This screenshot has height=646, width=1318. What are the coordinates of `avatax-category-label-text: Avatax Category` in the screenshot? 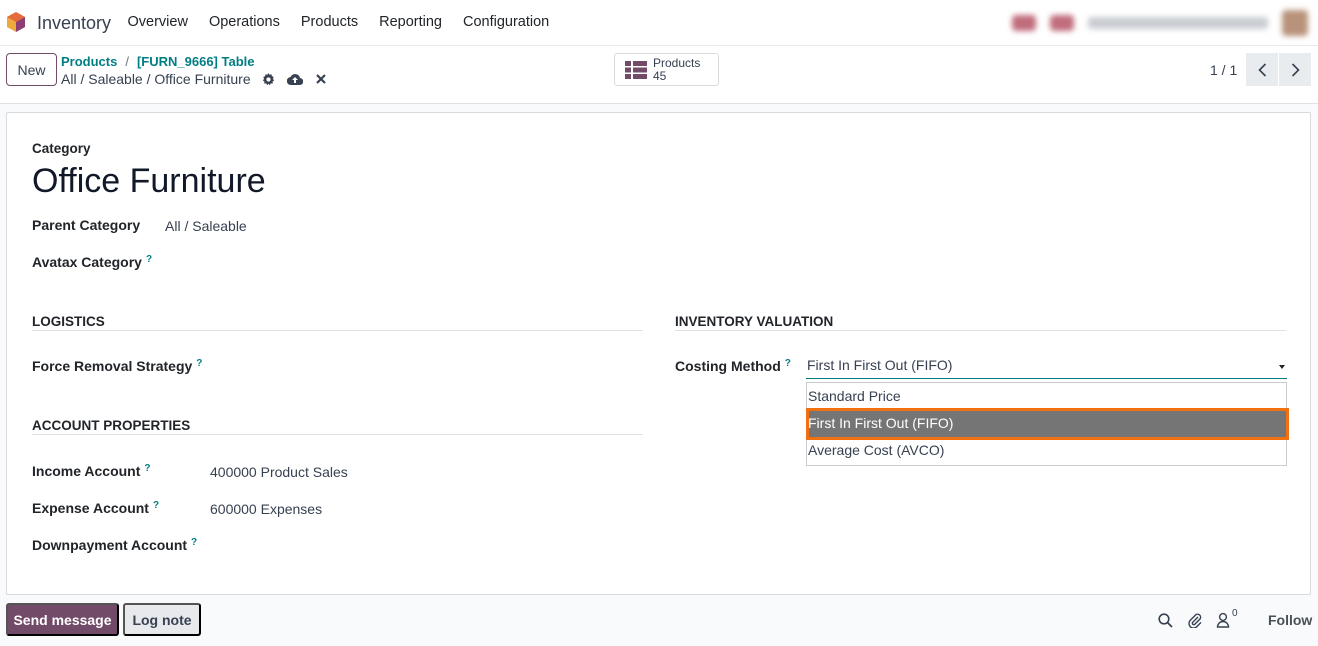 It's located at (87, 262).